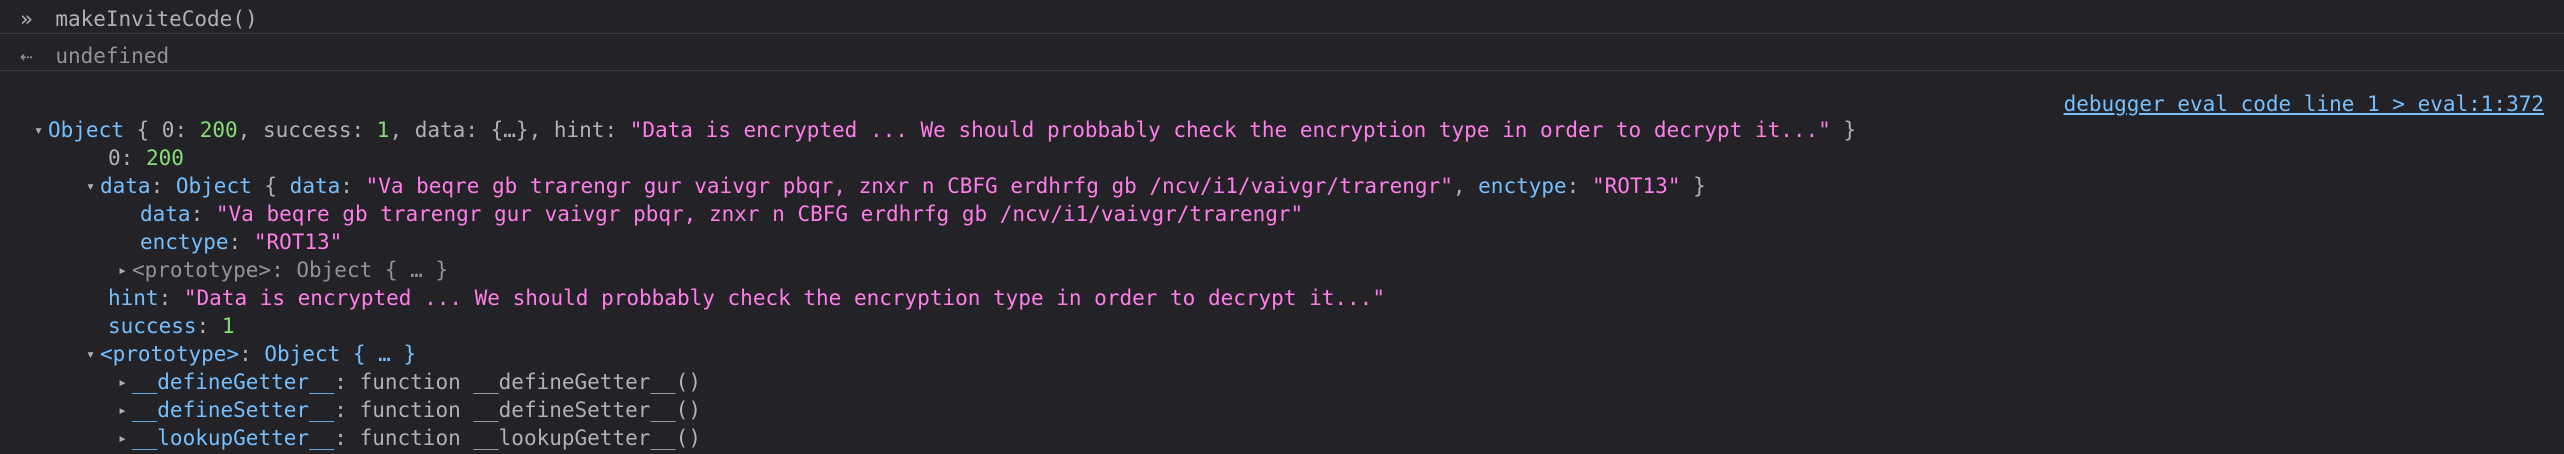  I want to click on property-key: __lookupGetter__, so click(233, 438).